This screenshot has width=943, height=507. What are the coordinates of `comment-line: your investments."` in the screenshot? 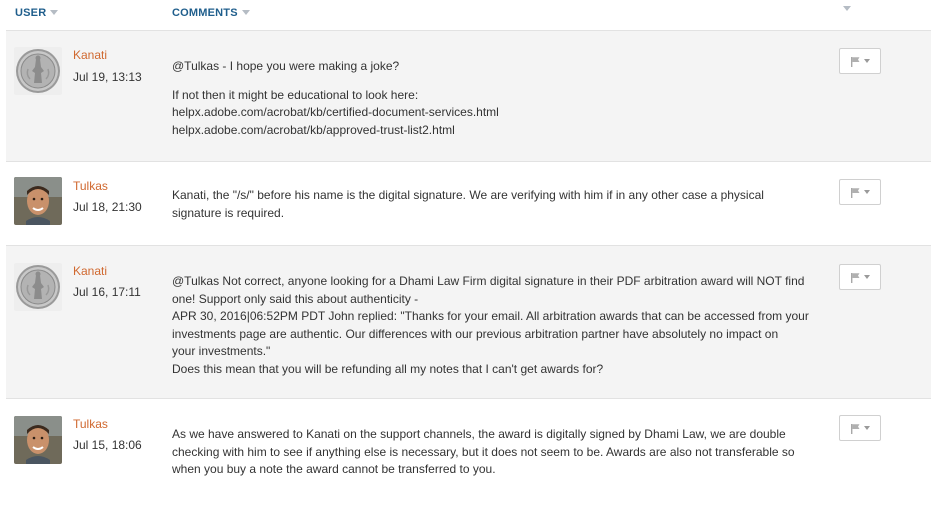 It's located at (221, 351).